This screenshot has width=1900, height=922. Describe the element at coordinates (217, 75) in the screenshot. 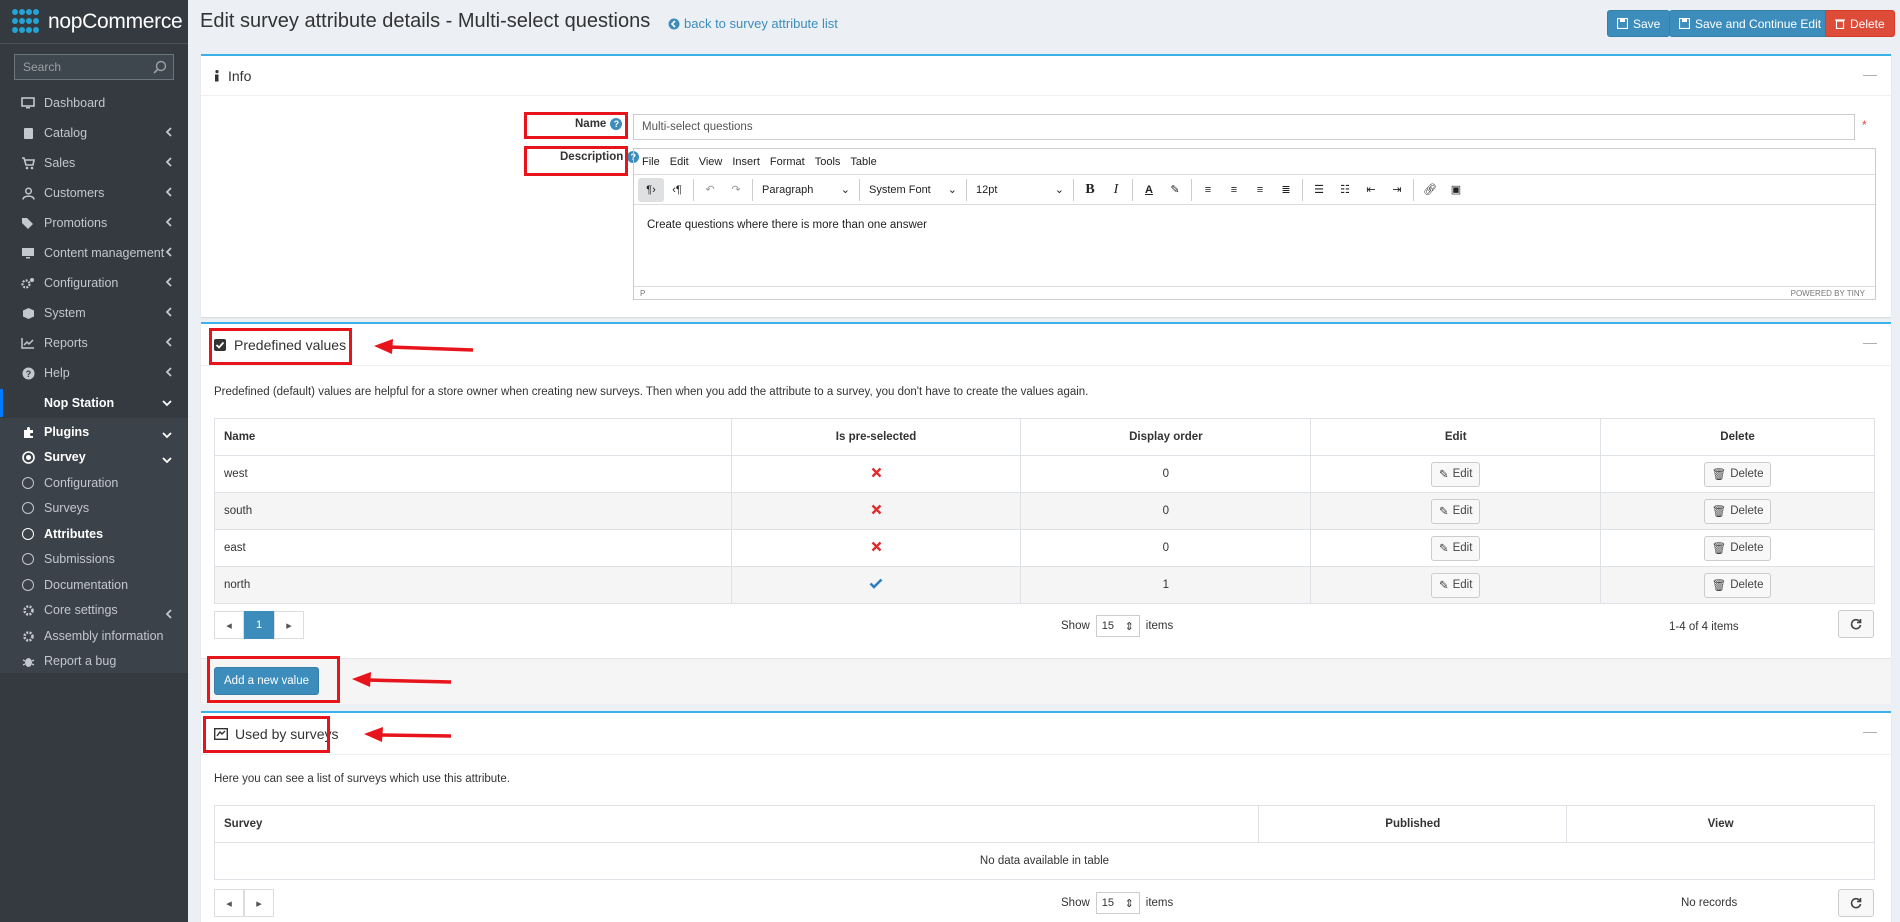

I see `info-icon` at that location.